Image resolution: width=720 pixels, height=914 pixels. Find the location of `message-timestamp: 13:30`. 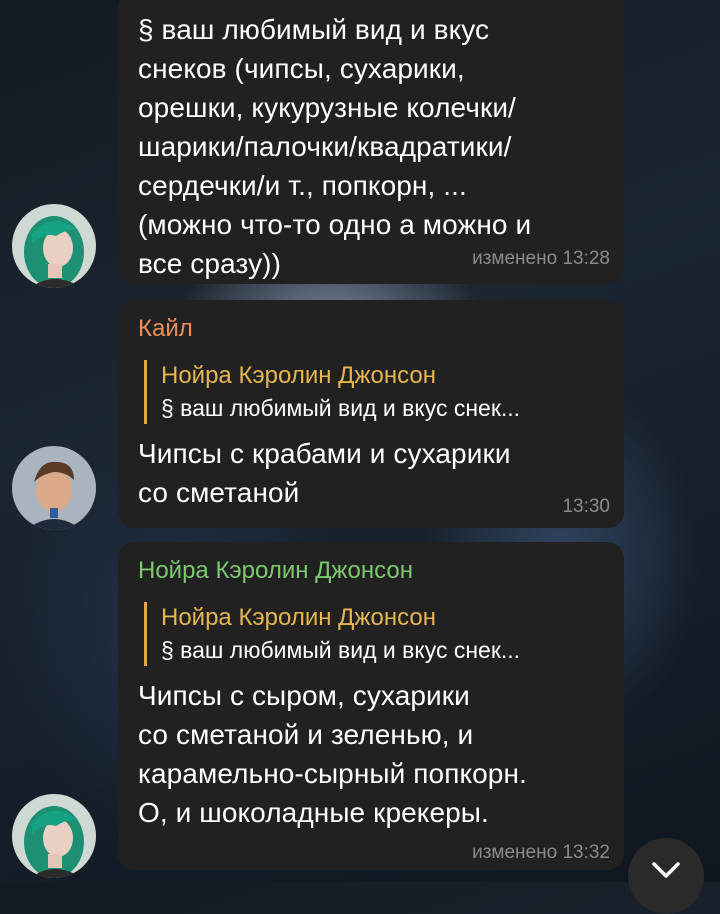

message-timestamp: 13:30 is located at coordinates (586, 506).